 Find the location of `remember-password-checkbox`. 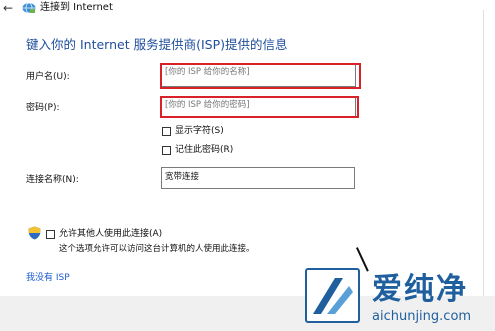

remember-password-checkbox is located at coordinates (166, 150).